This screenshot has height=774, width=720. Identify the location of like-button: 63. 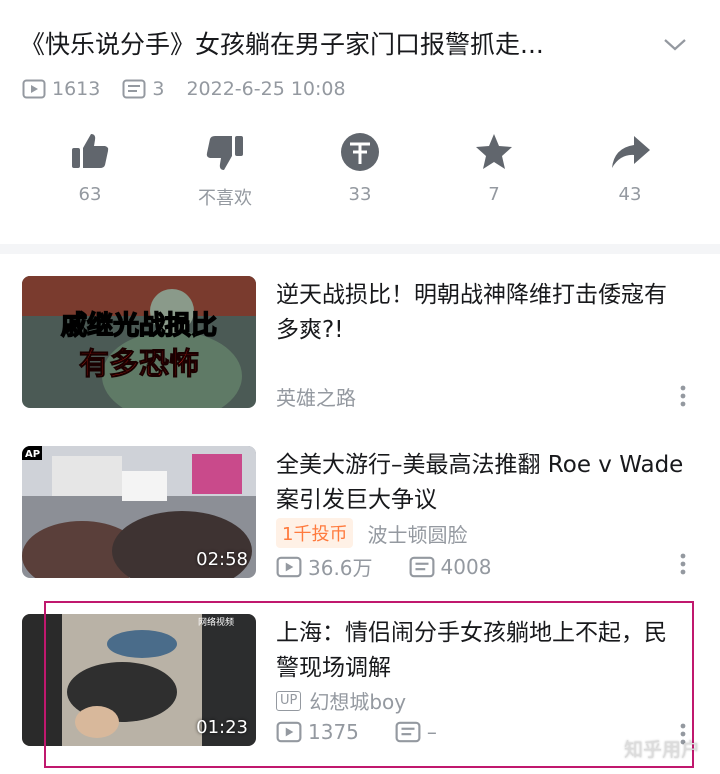
(90, 167).